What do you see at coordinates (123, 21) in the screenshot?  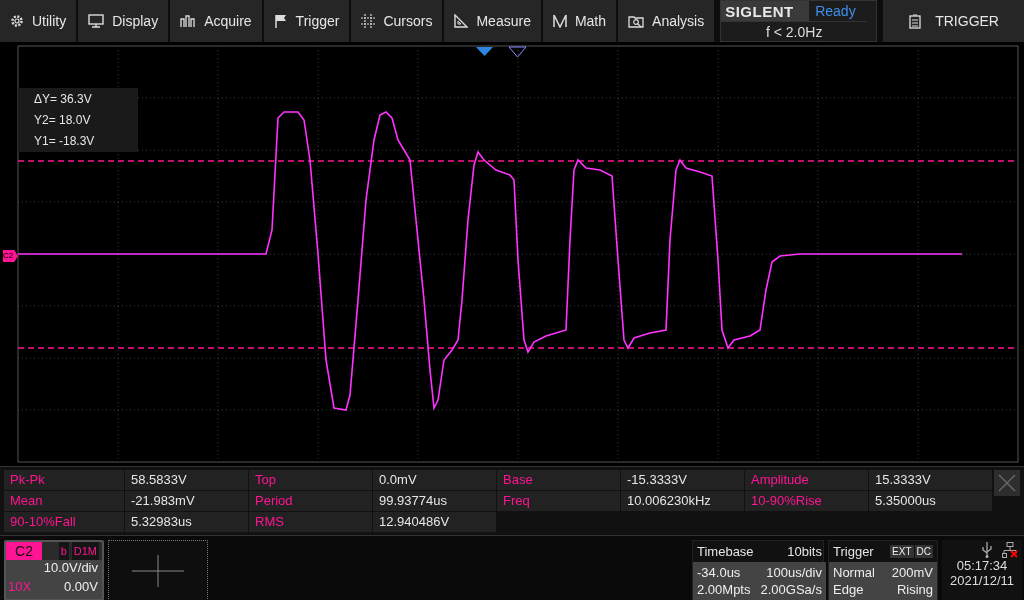 I see `menu-button: Display` at bounding box center [123, 21].